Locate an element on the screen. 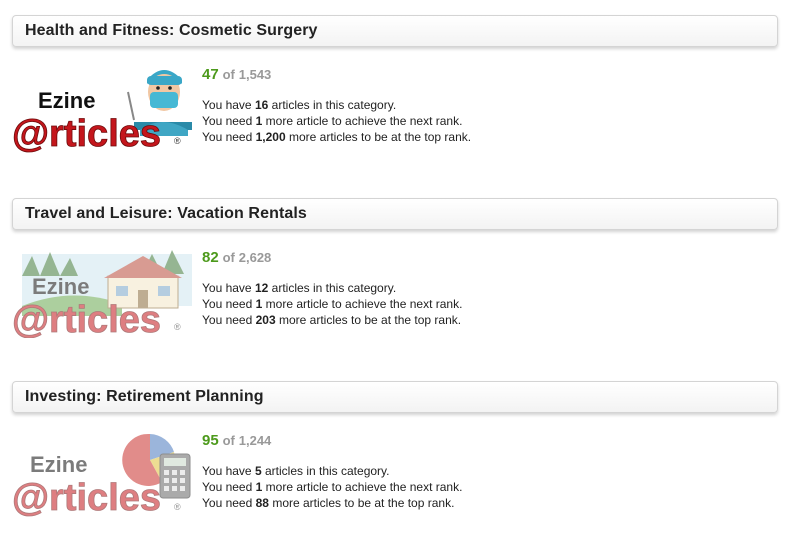  vacation-house-icon: Ezine @rticles ® is located at coordinates (102, 294).